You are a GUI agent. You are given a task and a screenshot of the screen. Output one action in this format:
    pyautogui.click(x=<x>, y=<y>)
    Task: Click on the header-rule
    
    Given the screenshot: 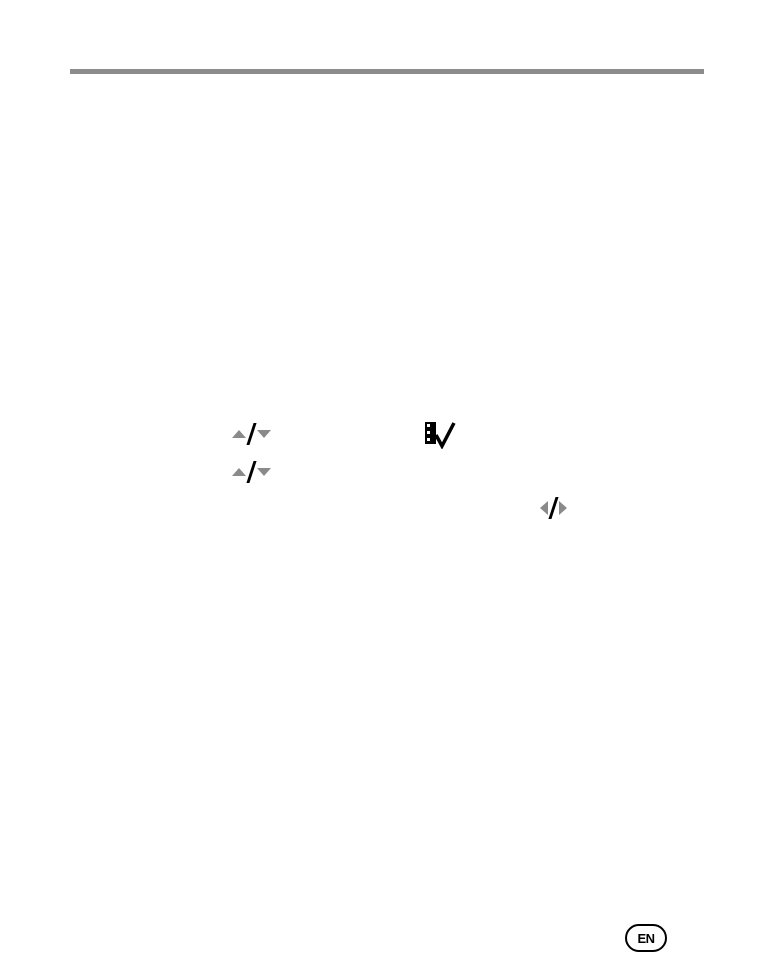 What is the action you would take?
    pyautogui.click(x=387, y=71)
    